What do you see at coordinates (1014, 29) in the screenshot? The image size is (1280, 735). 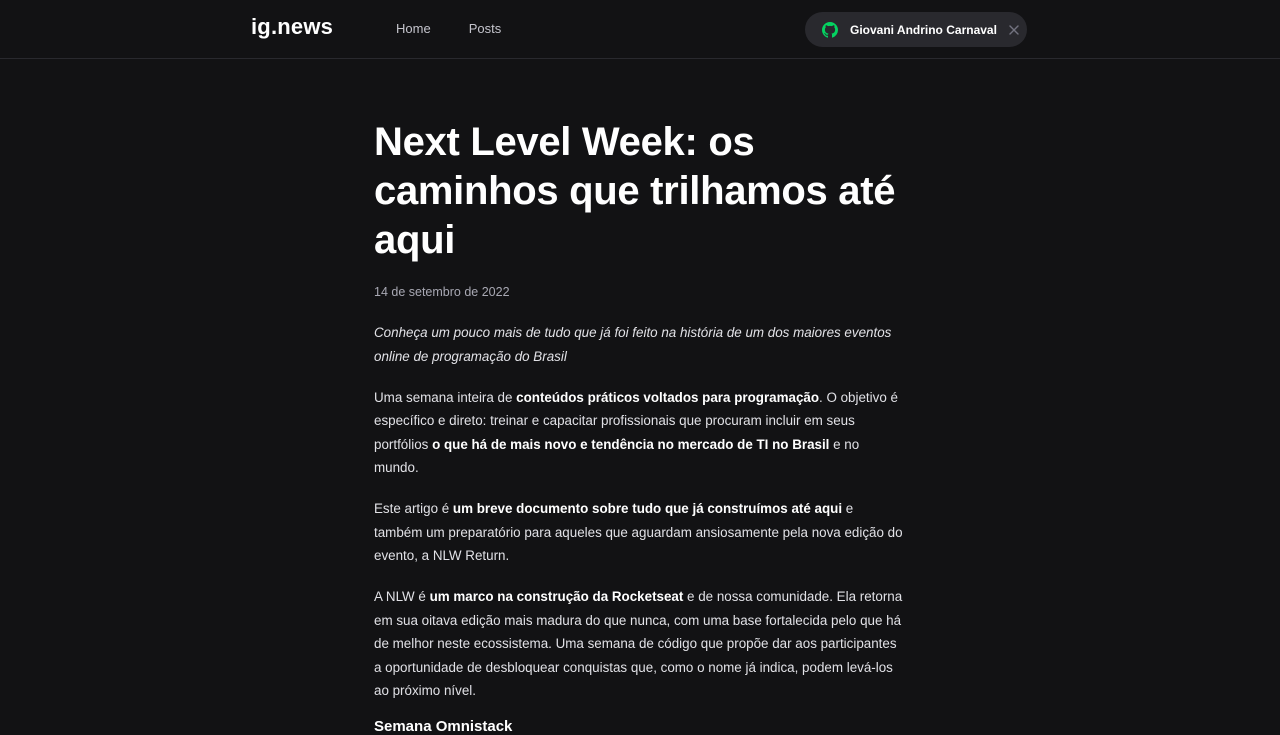 I see `close-icon` at bounding box center [1014, 29].